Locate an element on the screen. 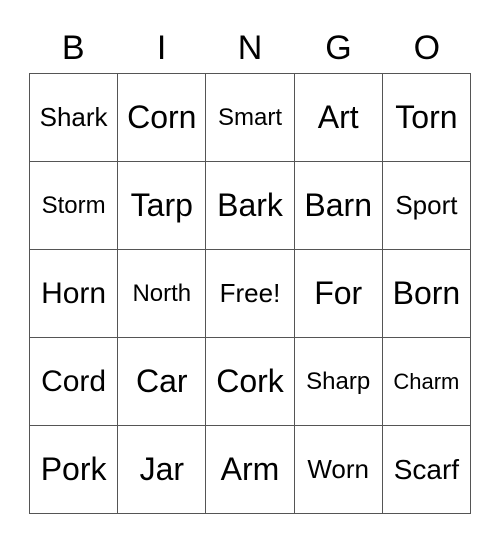 The width and height of the screenshot is (500, 544). bingo-cell: Sport is located at coordinates (426, 206).